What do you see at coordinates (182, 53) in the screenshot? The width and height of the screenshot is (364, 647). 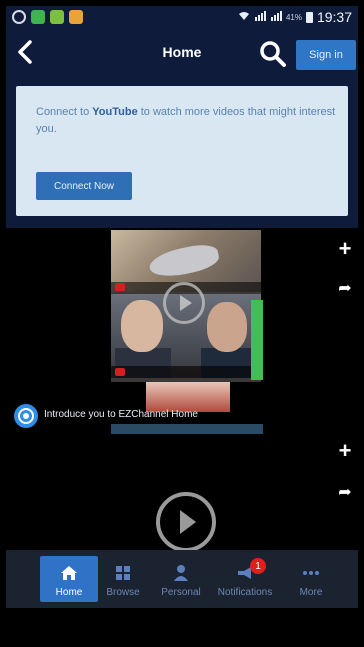 I see `app-header: Home Sign in` at bounding box center [182, 53].